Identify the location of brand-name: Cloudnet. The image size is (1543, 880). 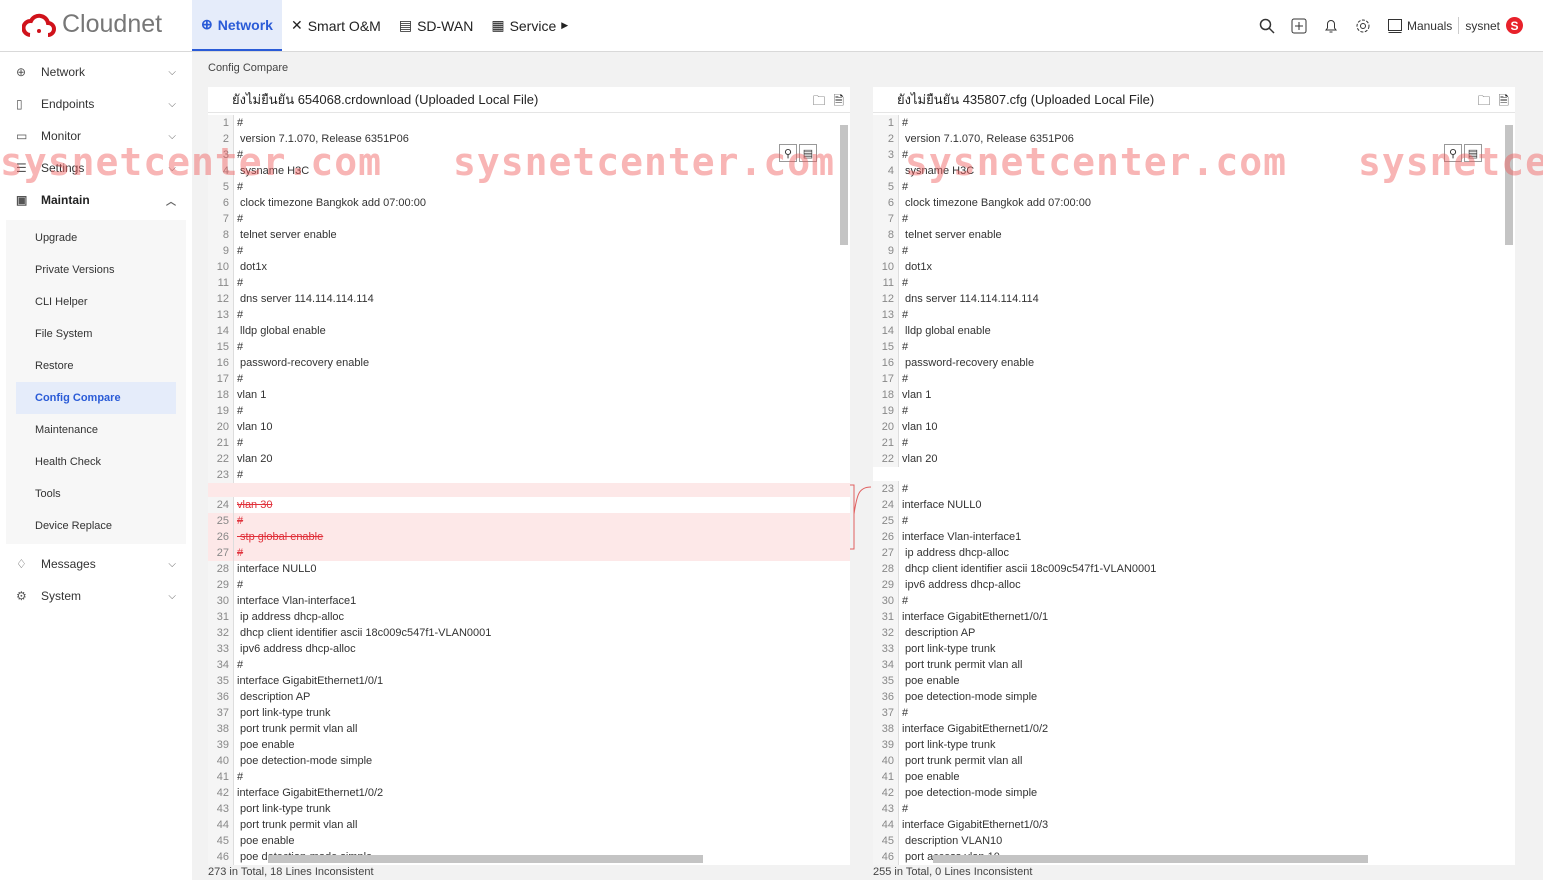
(112, 24).